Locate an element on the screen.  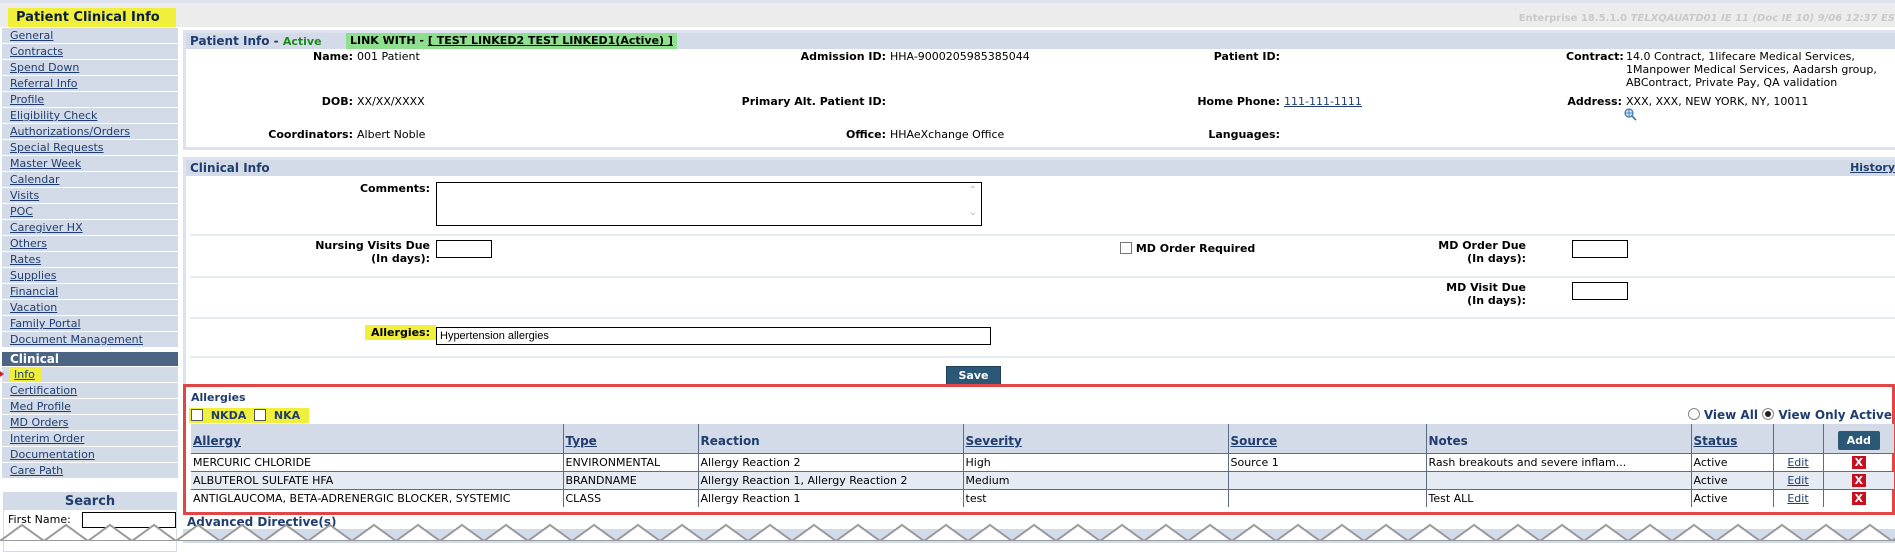
add-allergy-button: Add is located at coordinates (1858, 440).